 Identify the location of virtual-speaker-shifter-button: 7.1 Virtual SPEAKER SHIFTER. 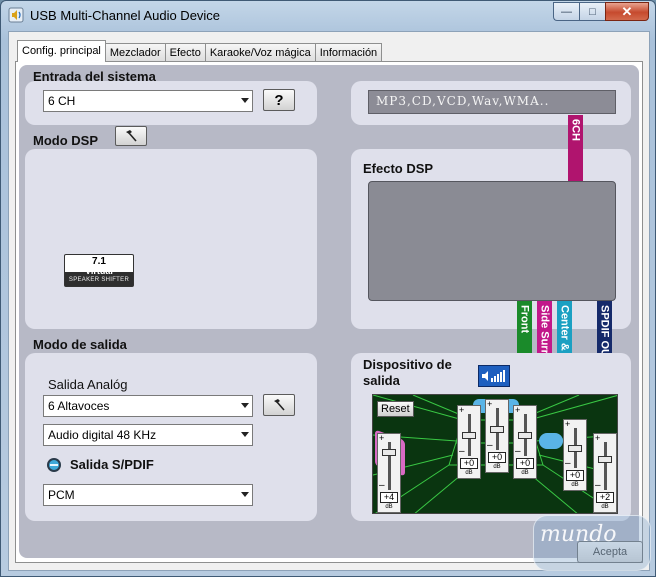
(99, 270).